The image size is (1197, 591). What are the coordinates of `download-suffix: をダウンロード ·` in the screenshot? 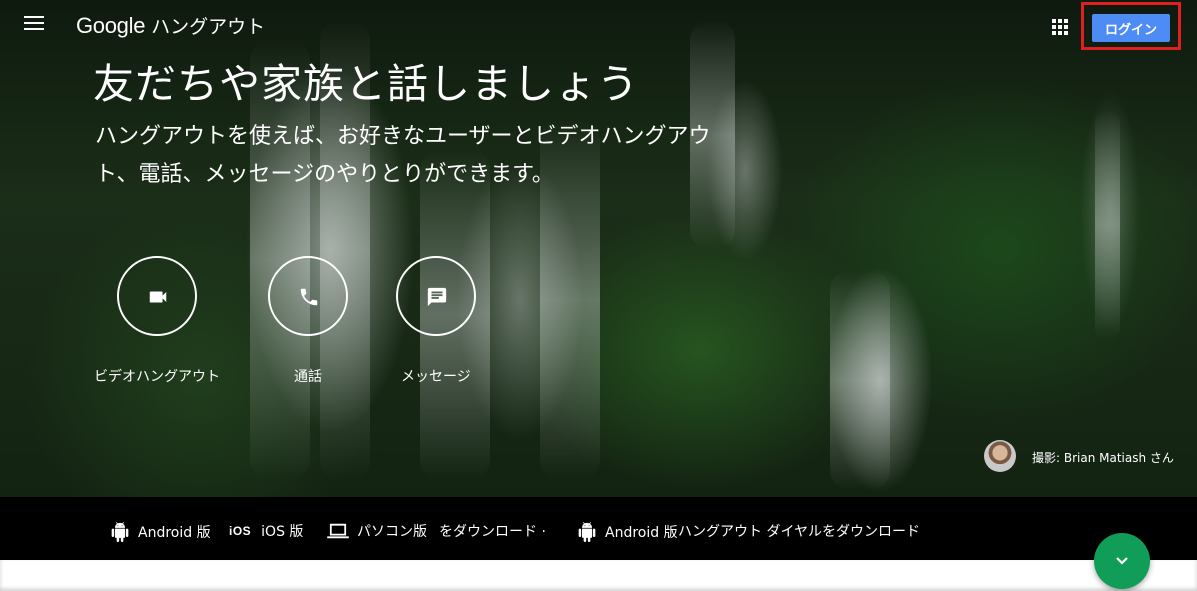 It's located at (492, 532).